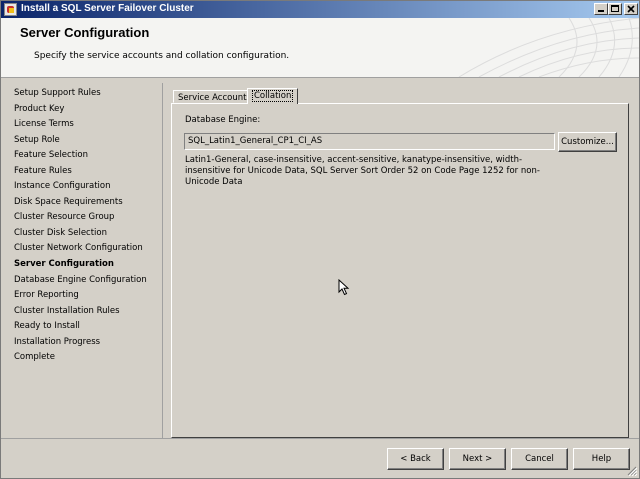 The width and height of the screenshot is (640, 479). I want to click on nav-item-feature-selection: Feature Selection, so click(51, 155).